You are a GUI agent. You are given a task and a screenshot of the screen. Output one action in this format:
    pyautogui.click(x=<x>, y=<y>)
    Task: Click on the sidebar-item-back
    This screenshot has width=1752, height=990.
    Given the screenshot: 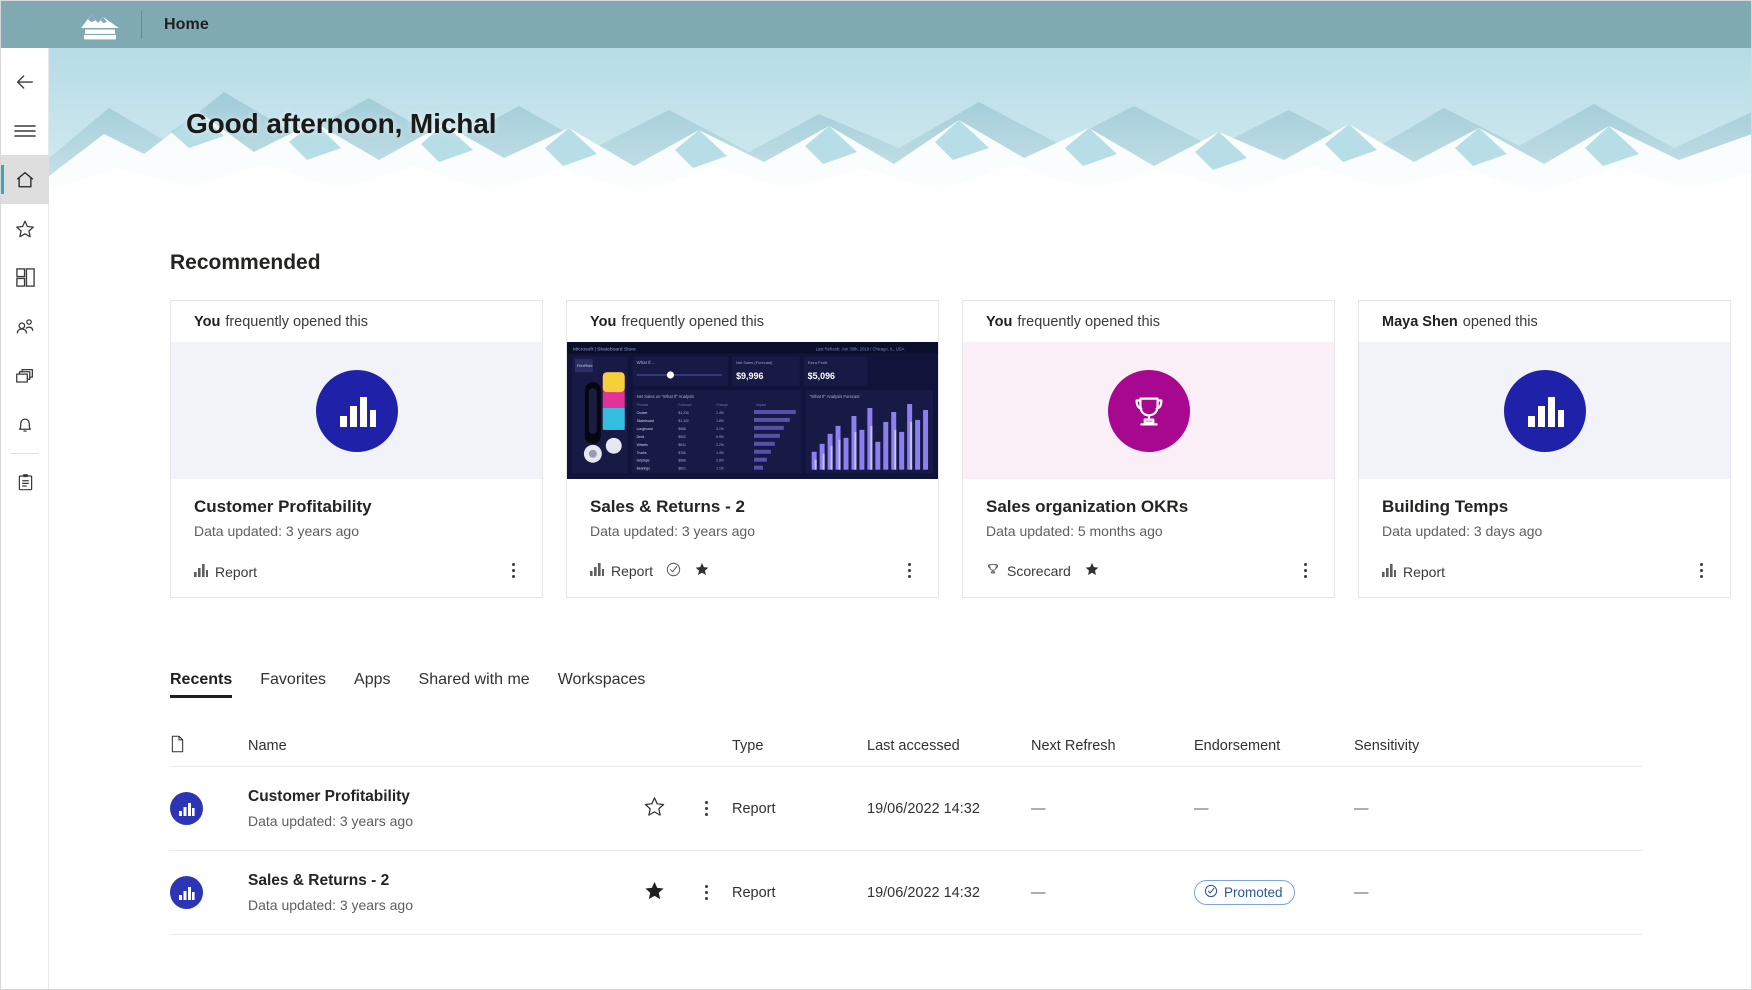 What is the action you would take?
    pyautogui.click(x=25, y=81)
    